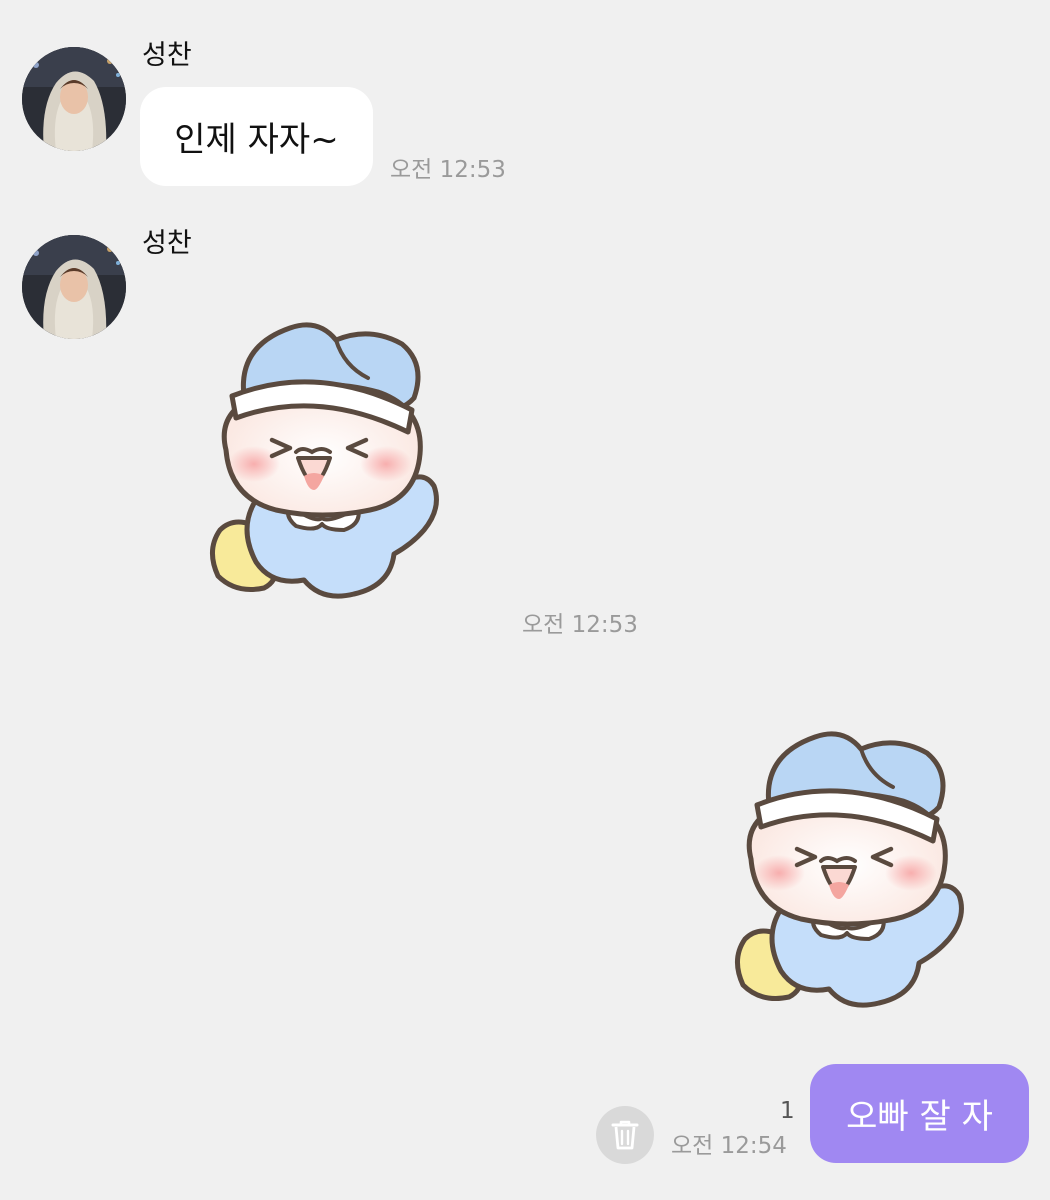 This screenshot has height=1200, width=1050. I want to click on unread-count: 1, so click(787, 1111).